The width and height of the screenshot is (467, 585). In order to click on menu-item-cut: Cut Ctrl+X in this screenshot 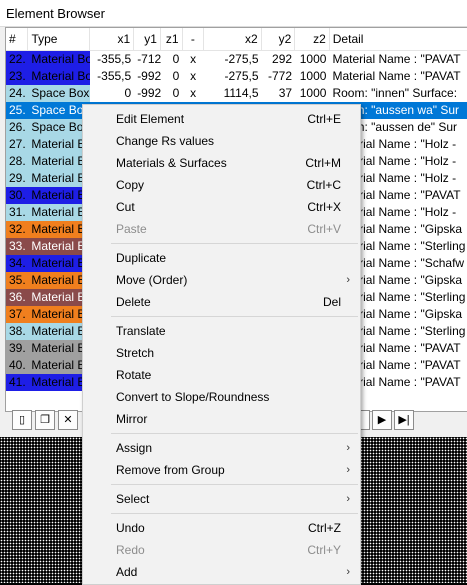, I will do `click(221, 207)`.